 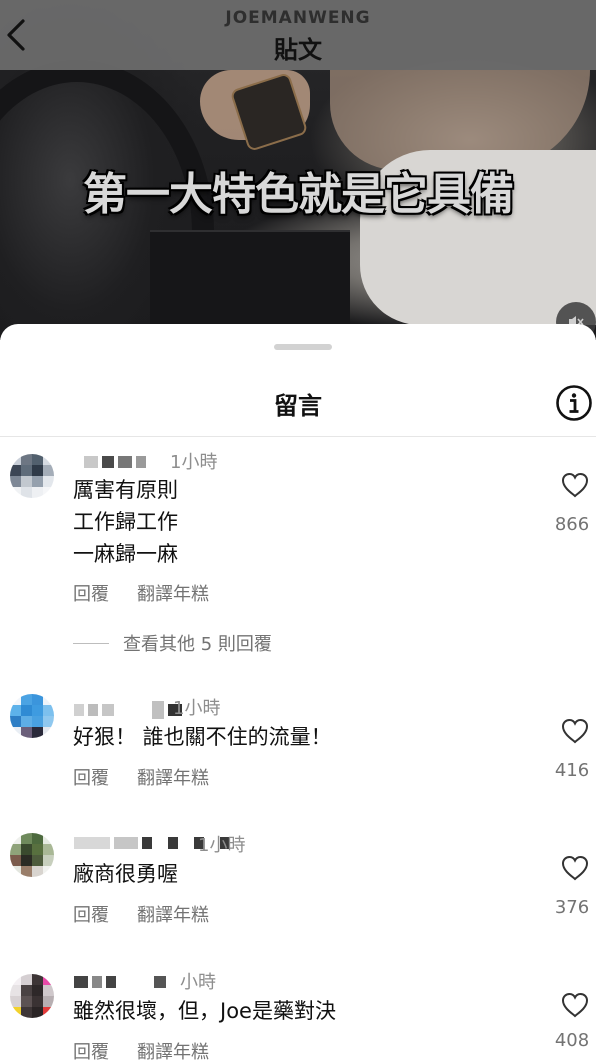 I want to click on like-count: 376, so click(x=572, y=907).